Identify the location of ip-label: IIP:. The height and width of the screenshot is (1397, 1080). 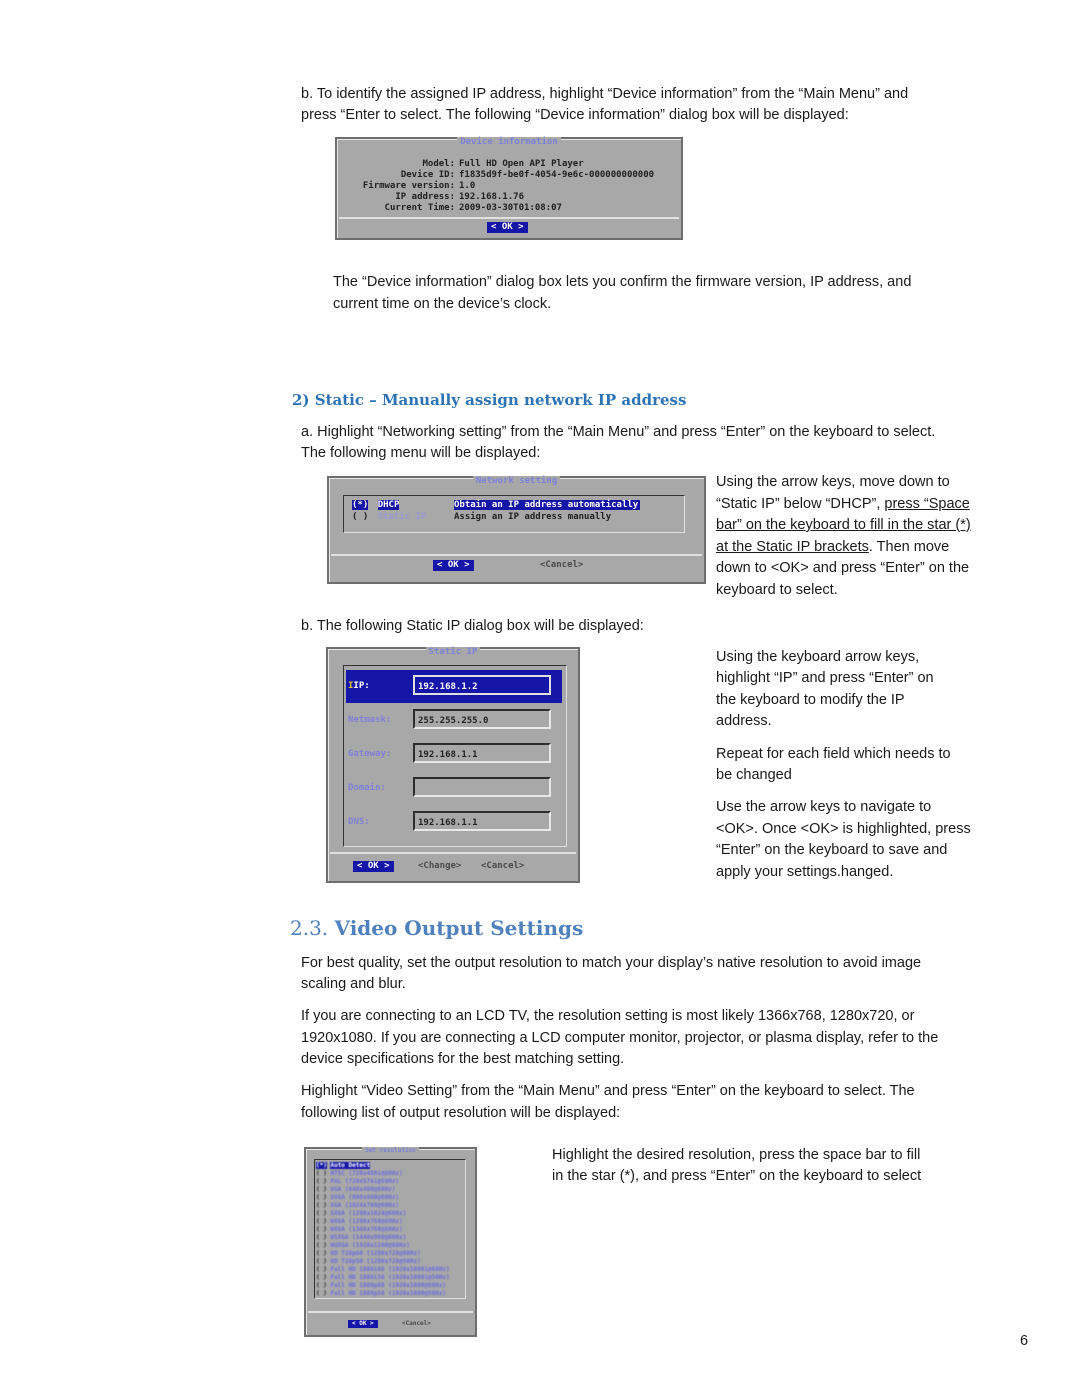
(359, 686).